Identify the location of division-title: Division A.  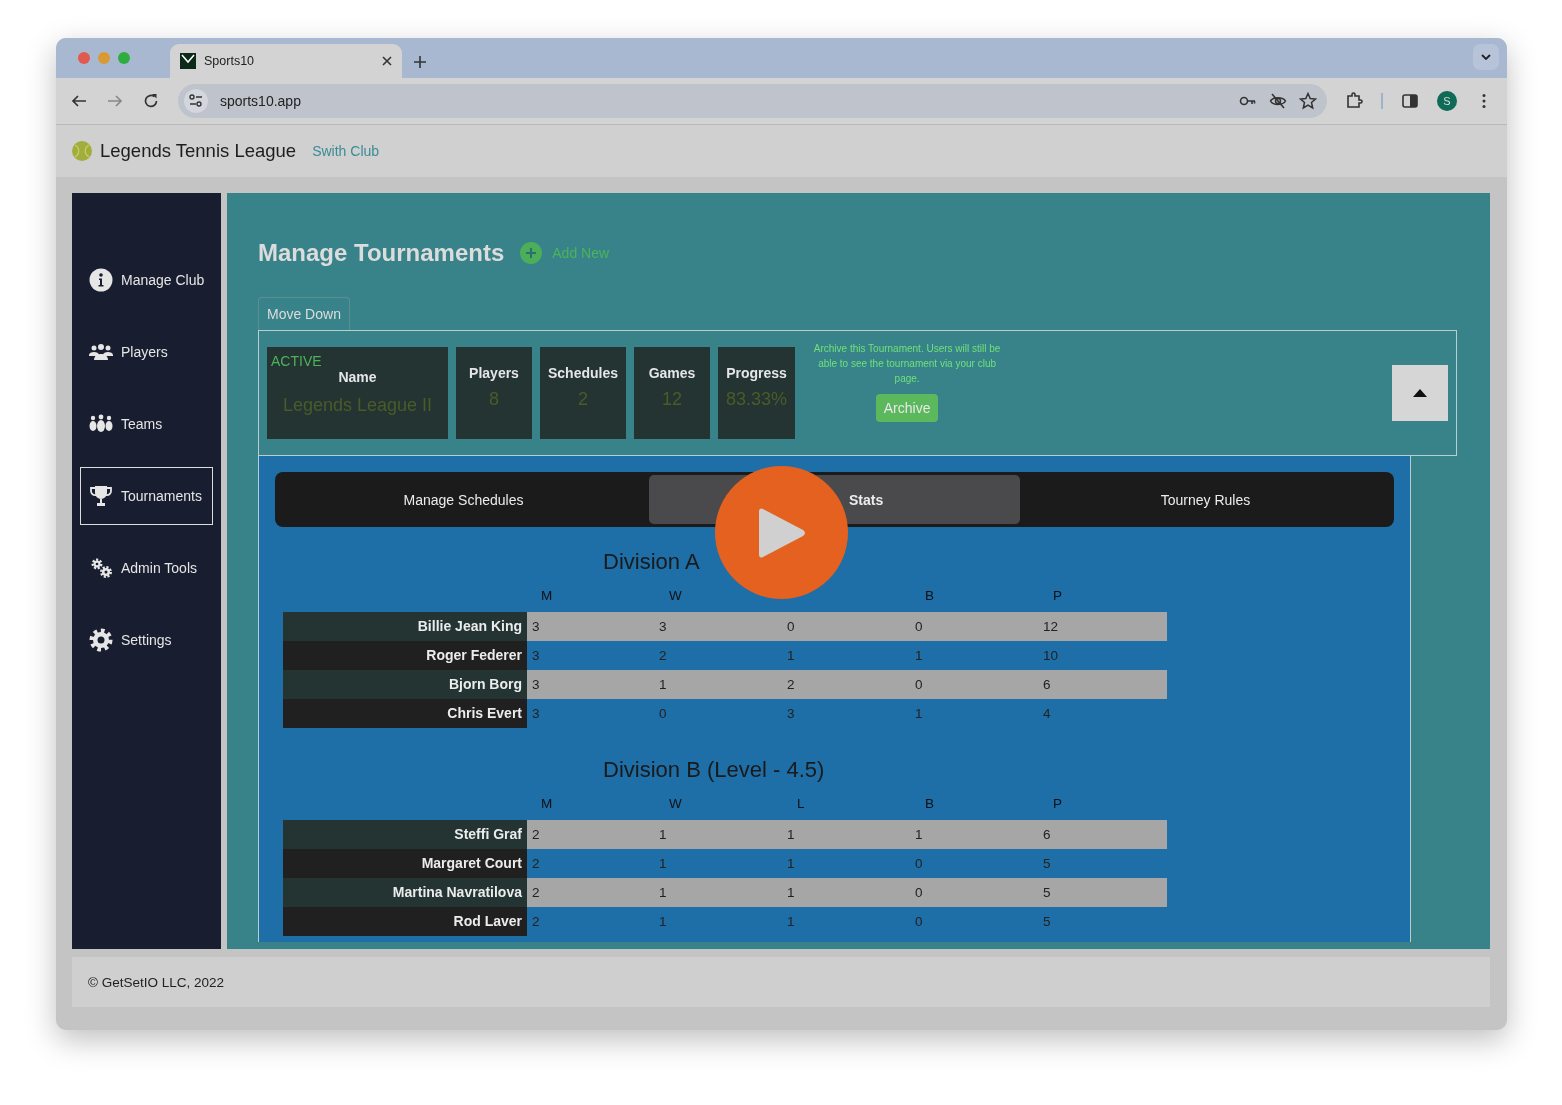
(651, 562).